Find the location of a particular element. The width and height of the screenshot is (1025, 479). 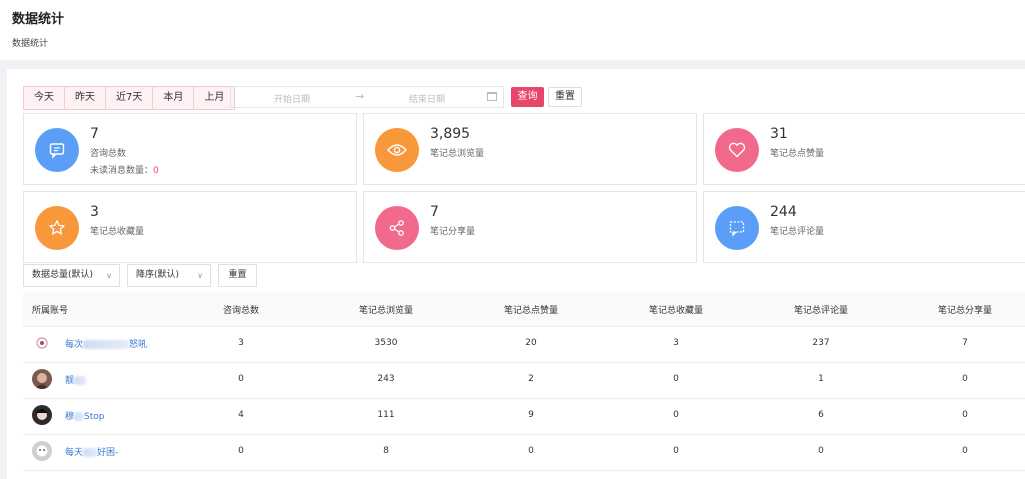

quick-today-button: 今天 is located at coordinates (44, 98).